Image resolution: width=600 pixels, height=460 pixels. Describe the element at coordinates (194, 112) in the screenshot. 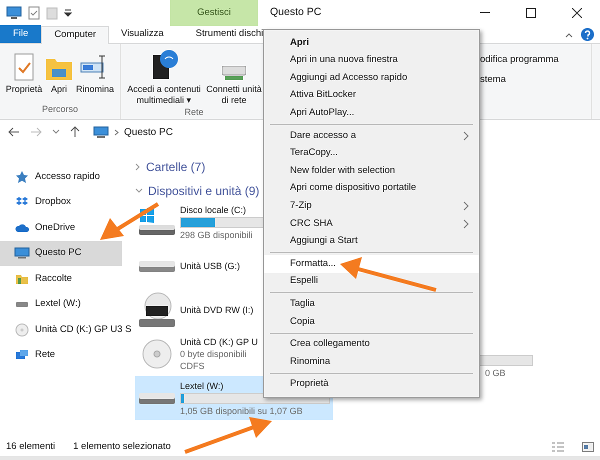

I see `ribbon-group-label: Rete` at that location.